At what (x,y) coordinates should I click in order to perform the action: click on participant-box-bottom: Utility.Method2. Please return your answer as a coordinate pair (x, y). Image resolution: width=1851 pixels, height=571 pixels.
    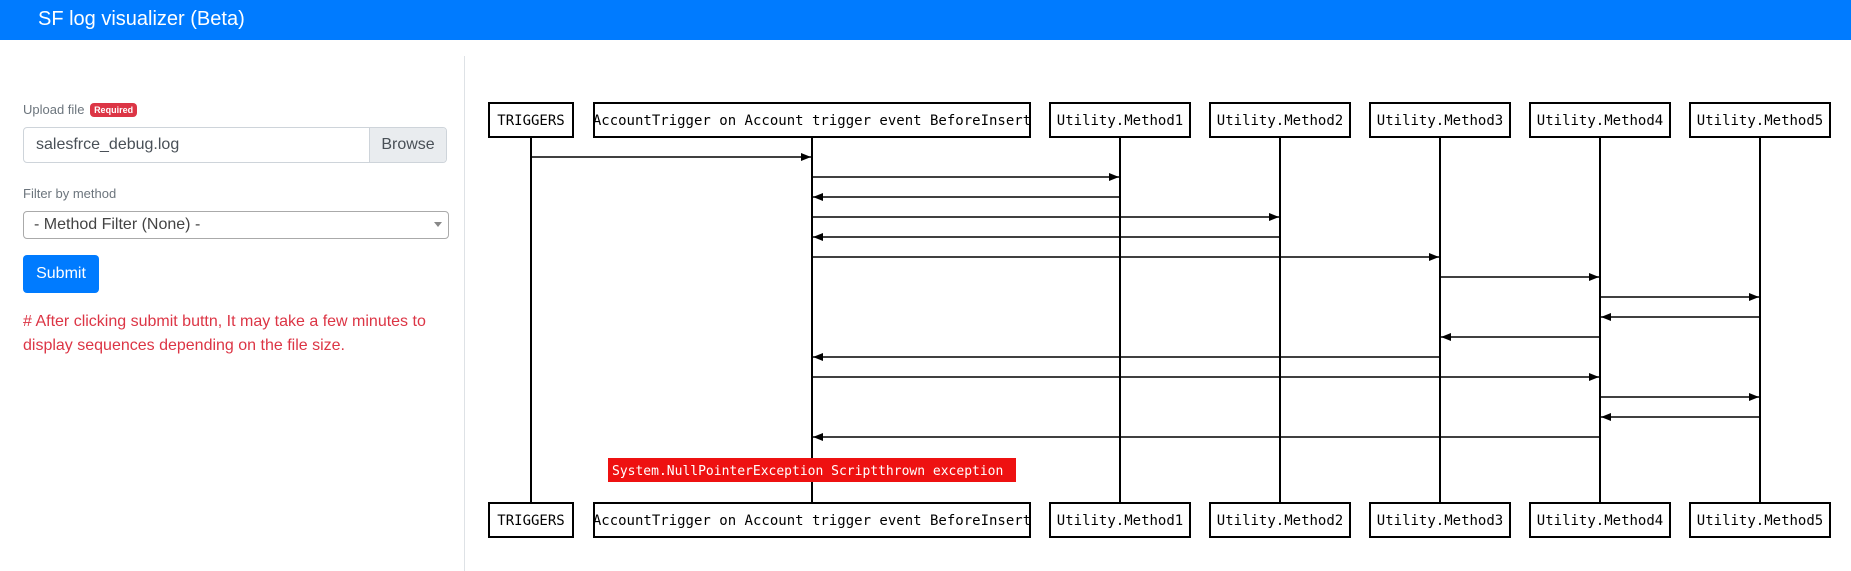
    Looking at the image, I should click on (1280, 520).